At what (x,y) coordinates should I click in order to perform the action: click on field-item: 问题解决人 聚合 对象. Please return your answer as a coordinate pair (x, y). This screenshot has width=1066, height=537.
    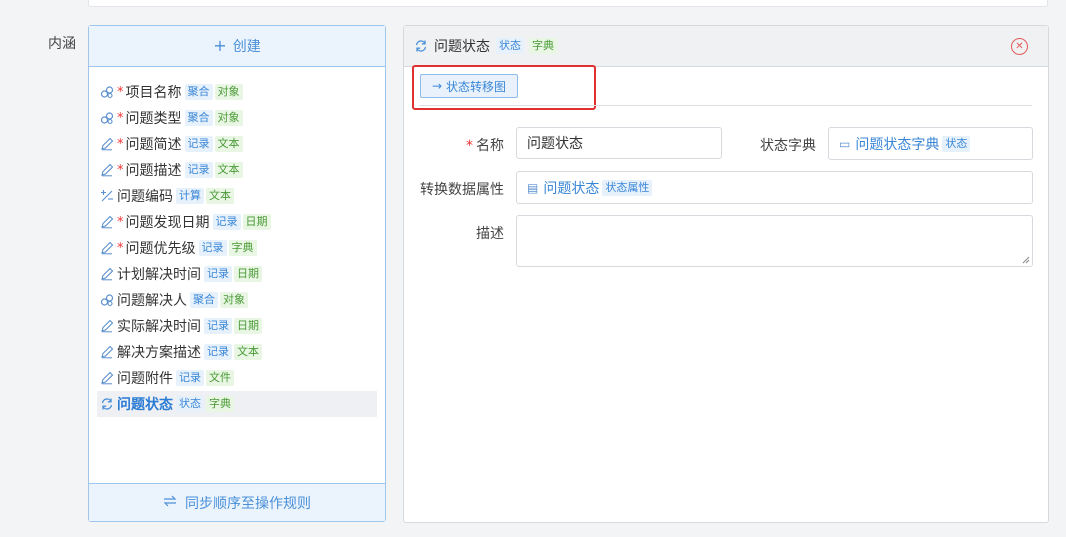
    Looking at the image, I should click on (237, 300).